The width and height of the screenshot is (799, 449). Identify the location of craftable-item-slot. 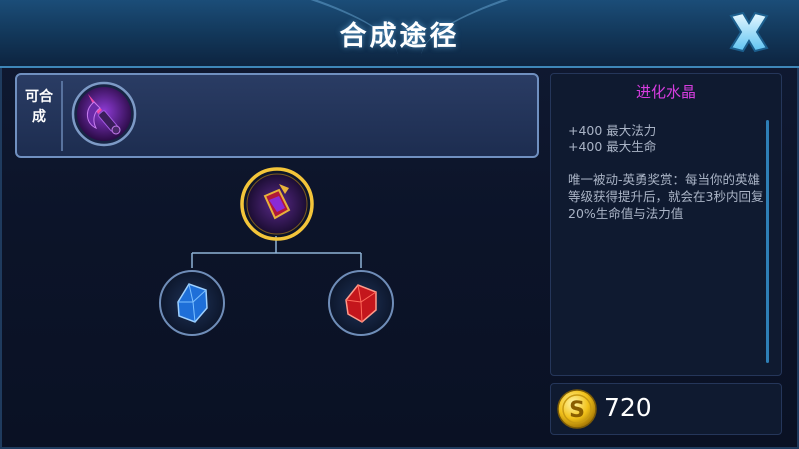
(104, 114).